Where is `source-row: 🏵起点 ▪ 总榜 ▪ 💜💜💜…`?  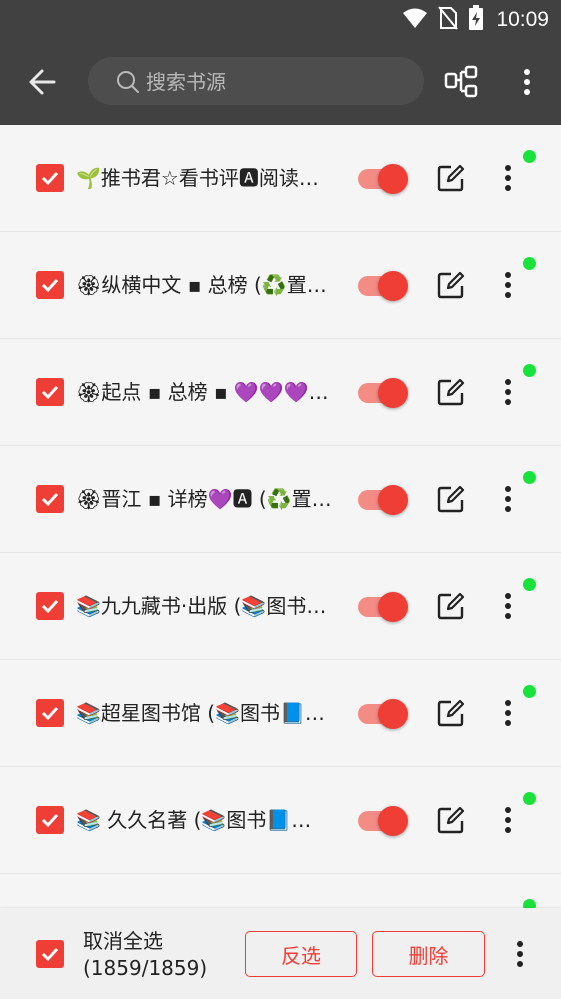
source-row: 🏵起点 ▪ 总榜 ▪ 💜💜💜… is located at coordinates (280, 392).